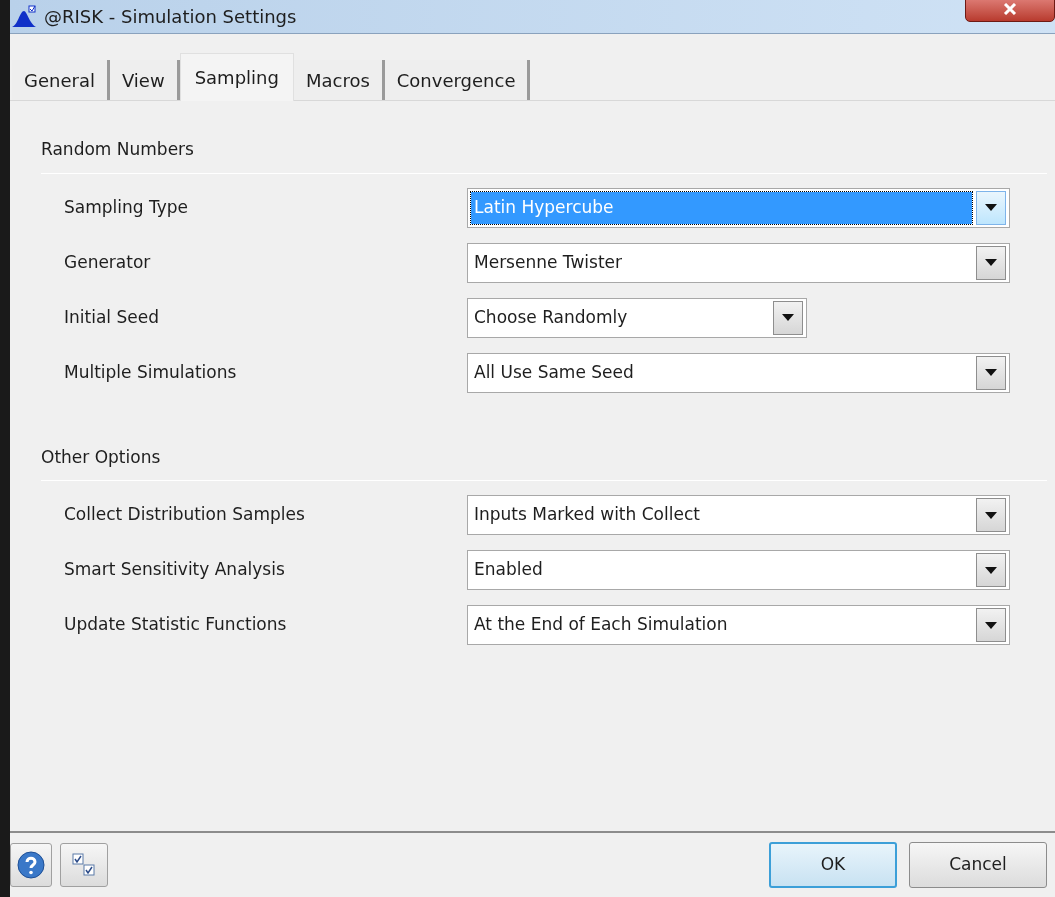 This screenshot has width=1055, height=897. Describe the element at coordinates (548, 262) in the screenshot. I see `dropdown-value: Mersenne Twister` at that location.